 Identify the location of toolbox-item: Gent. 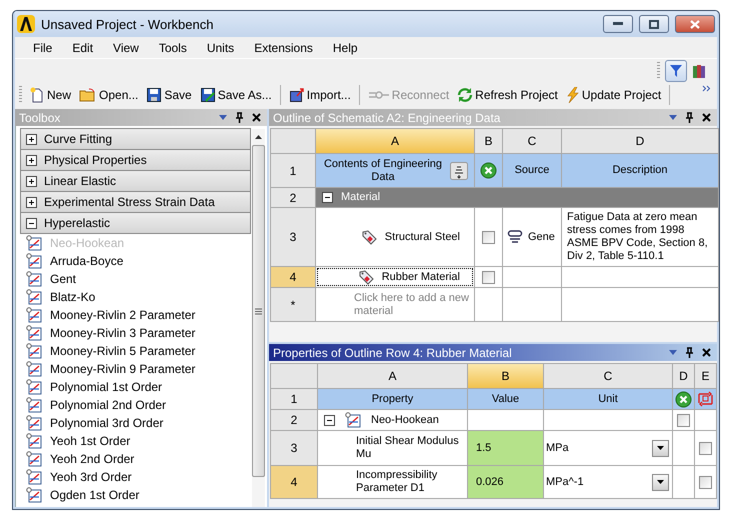
(135, 279).